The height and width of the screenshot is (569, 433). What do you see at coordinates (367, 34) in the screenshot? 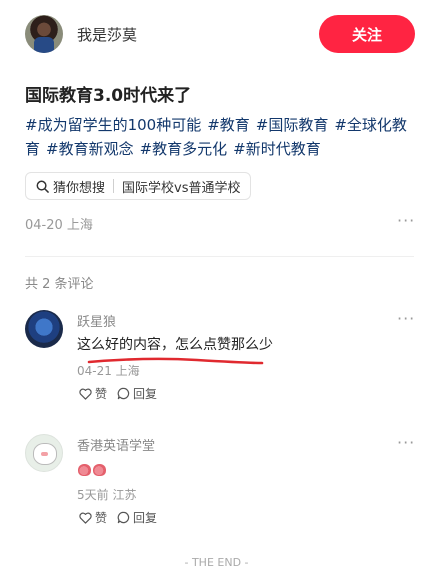
I see `follow-button: 关注` at bounding box center [367, 34].